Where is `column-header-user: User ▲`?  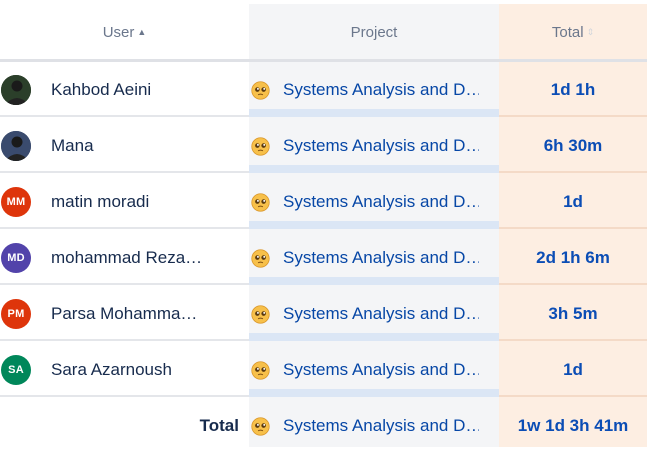 column-header-user: User ▲ is located at coordinates (124, 32).